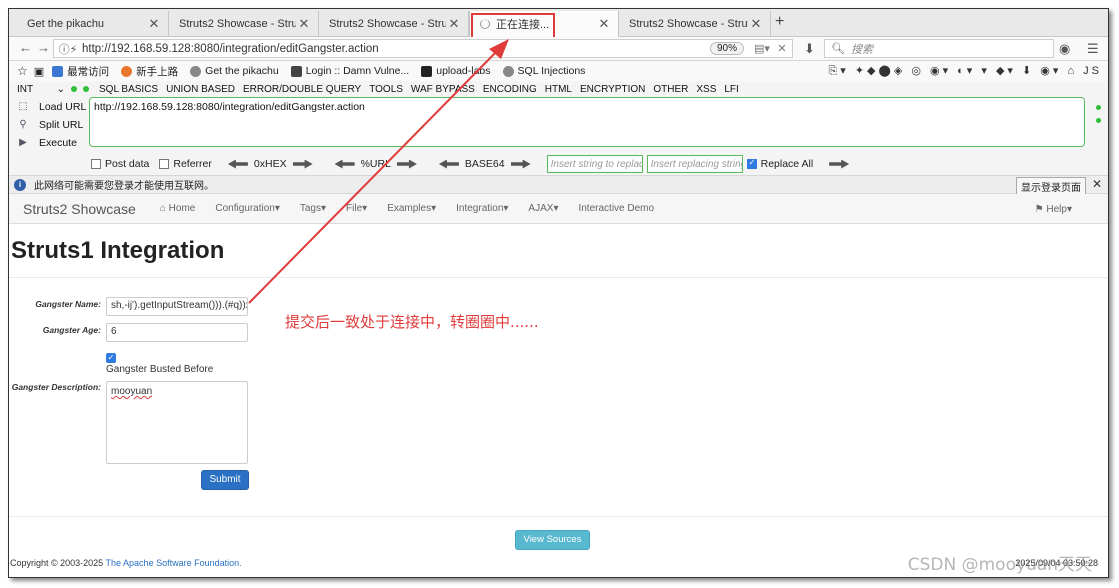 This screenshot has height=588, width=1119. I want to click on base64-encode-toggle: BASE64, so click(485, 164).